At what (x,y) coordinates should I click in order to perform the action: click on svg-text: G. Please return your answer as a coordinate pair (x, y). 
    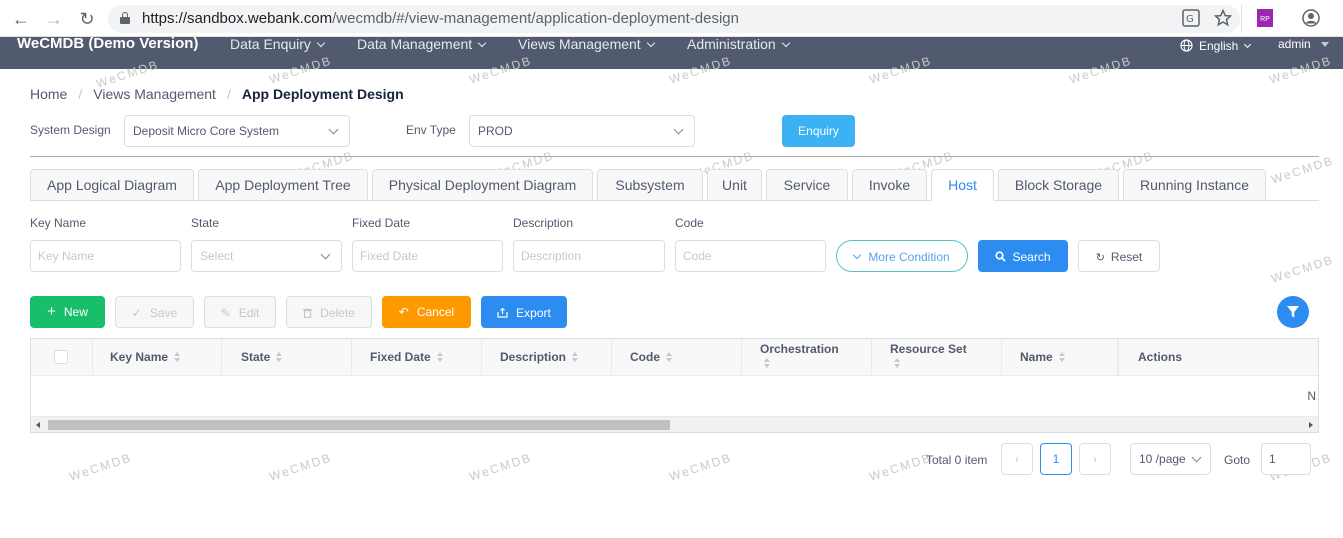
    Looking at the image, I should click on (1190, 19).